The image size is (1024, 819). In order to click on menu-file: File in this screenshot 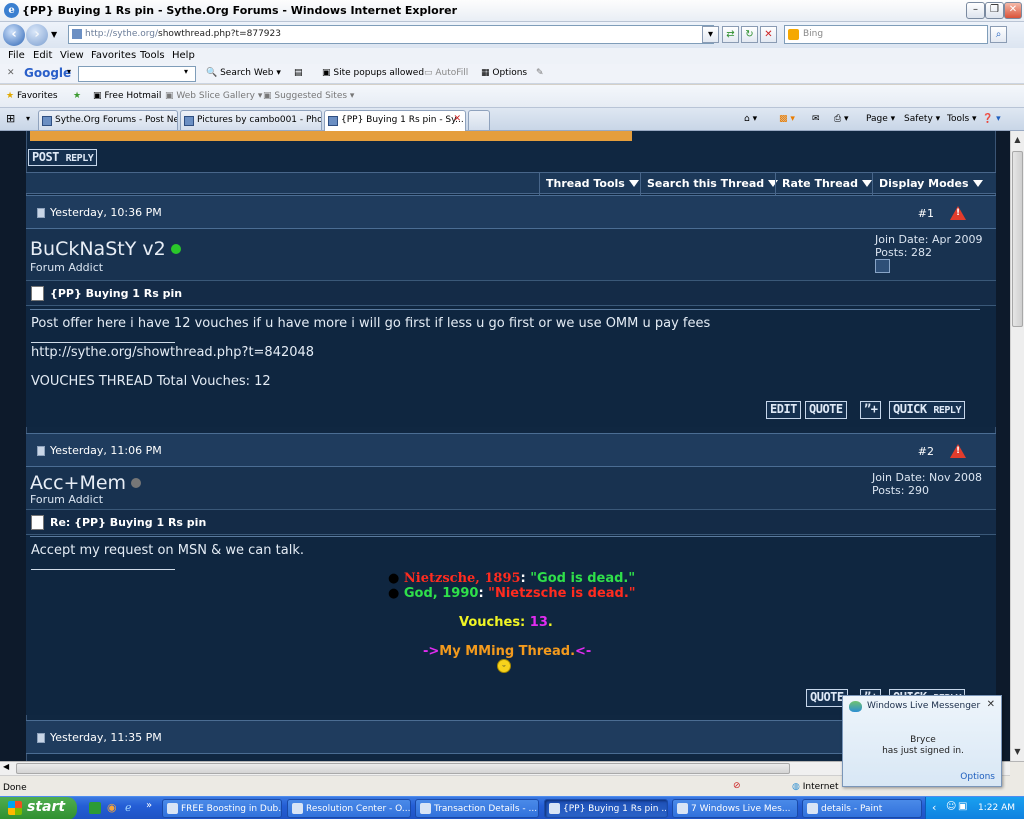, I will do `click(16, 55)`.